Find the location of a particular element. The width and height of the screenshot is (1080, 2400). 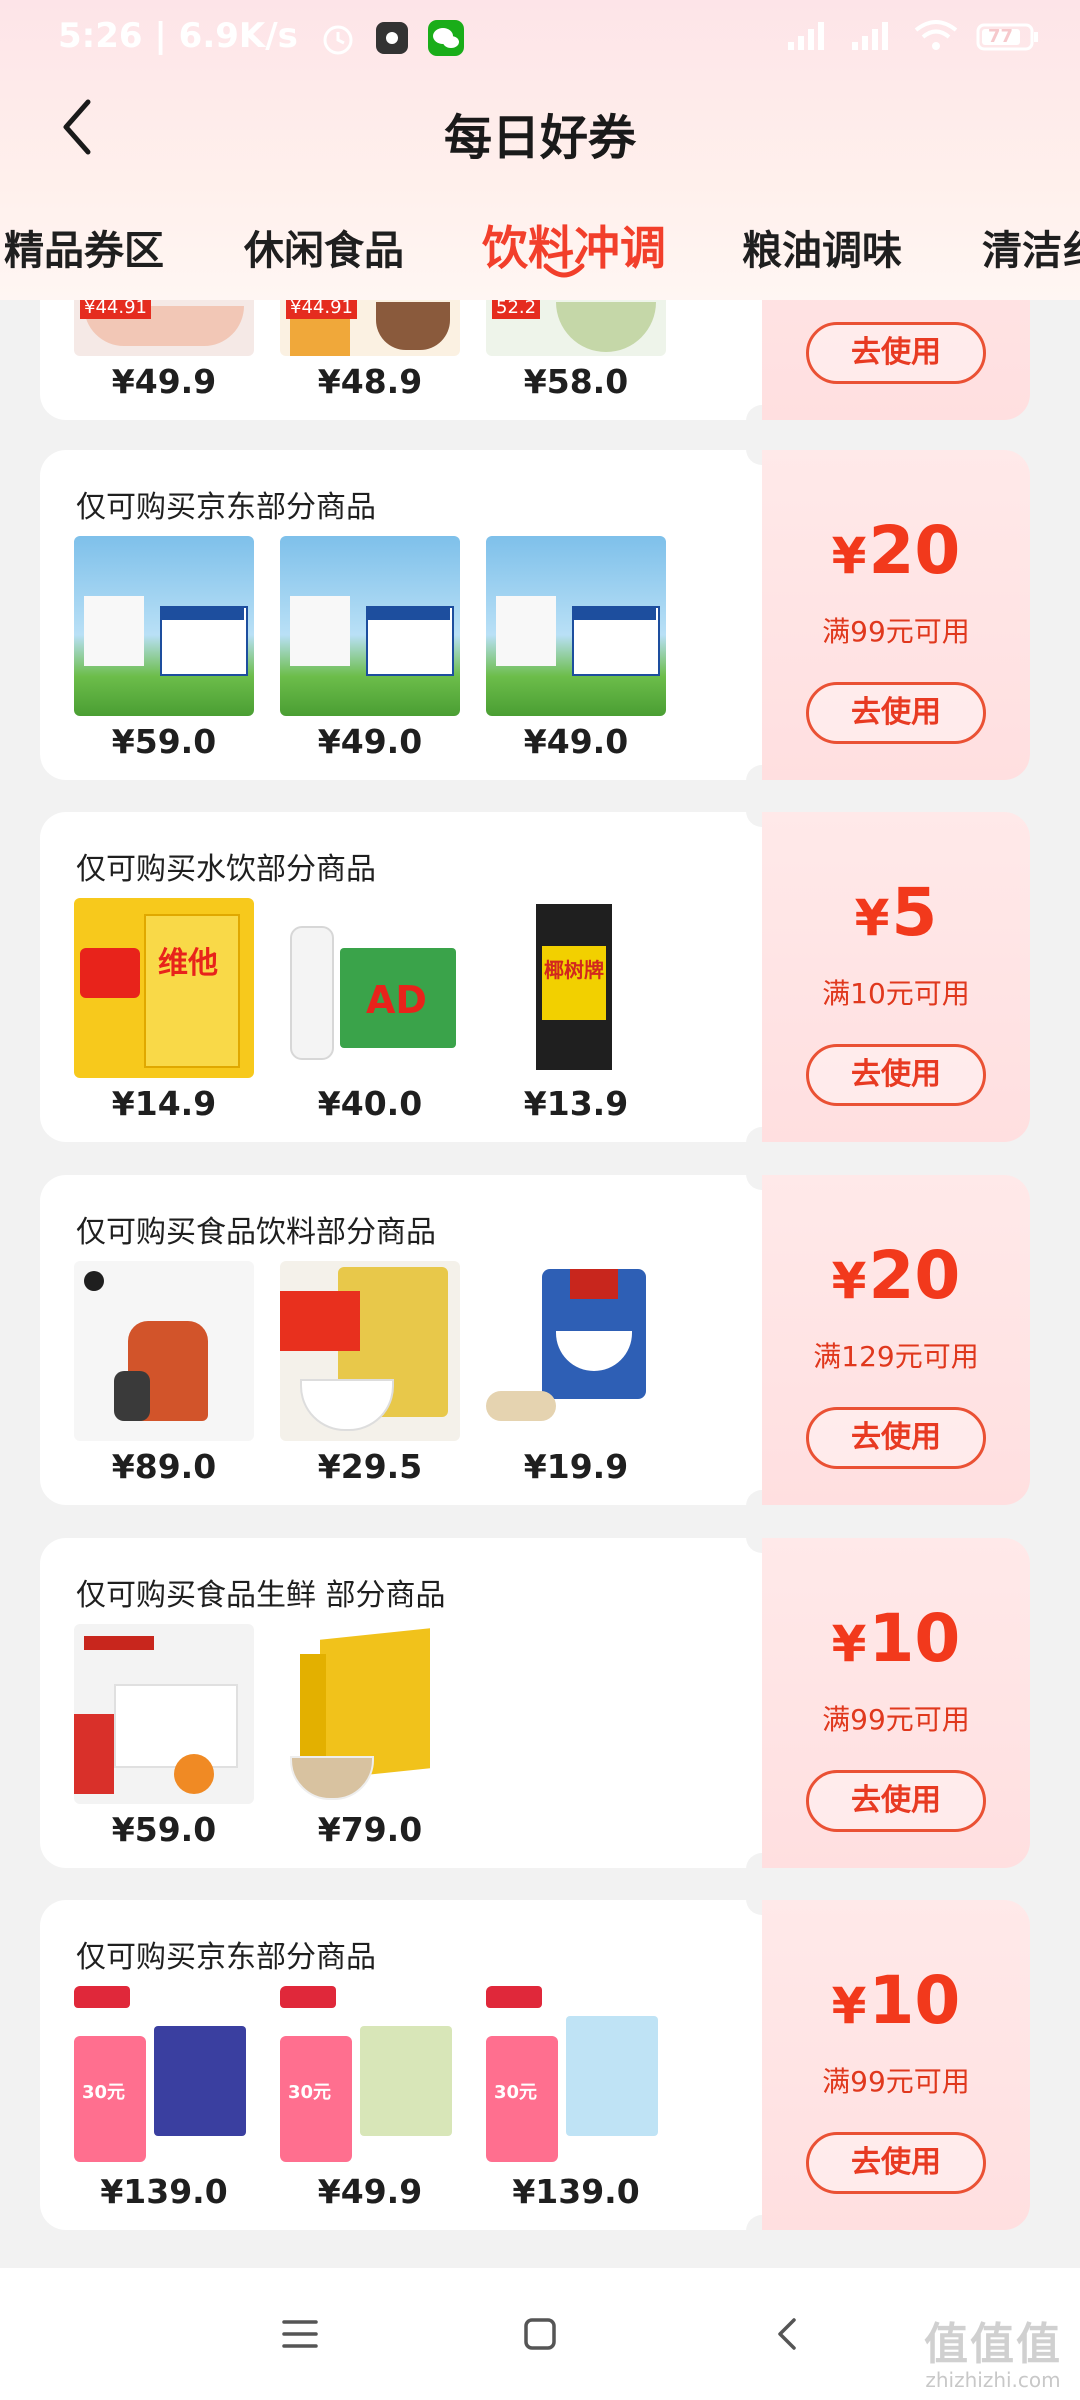

back-chevron-icon is located at coordinates (788, 2339).